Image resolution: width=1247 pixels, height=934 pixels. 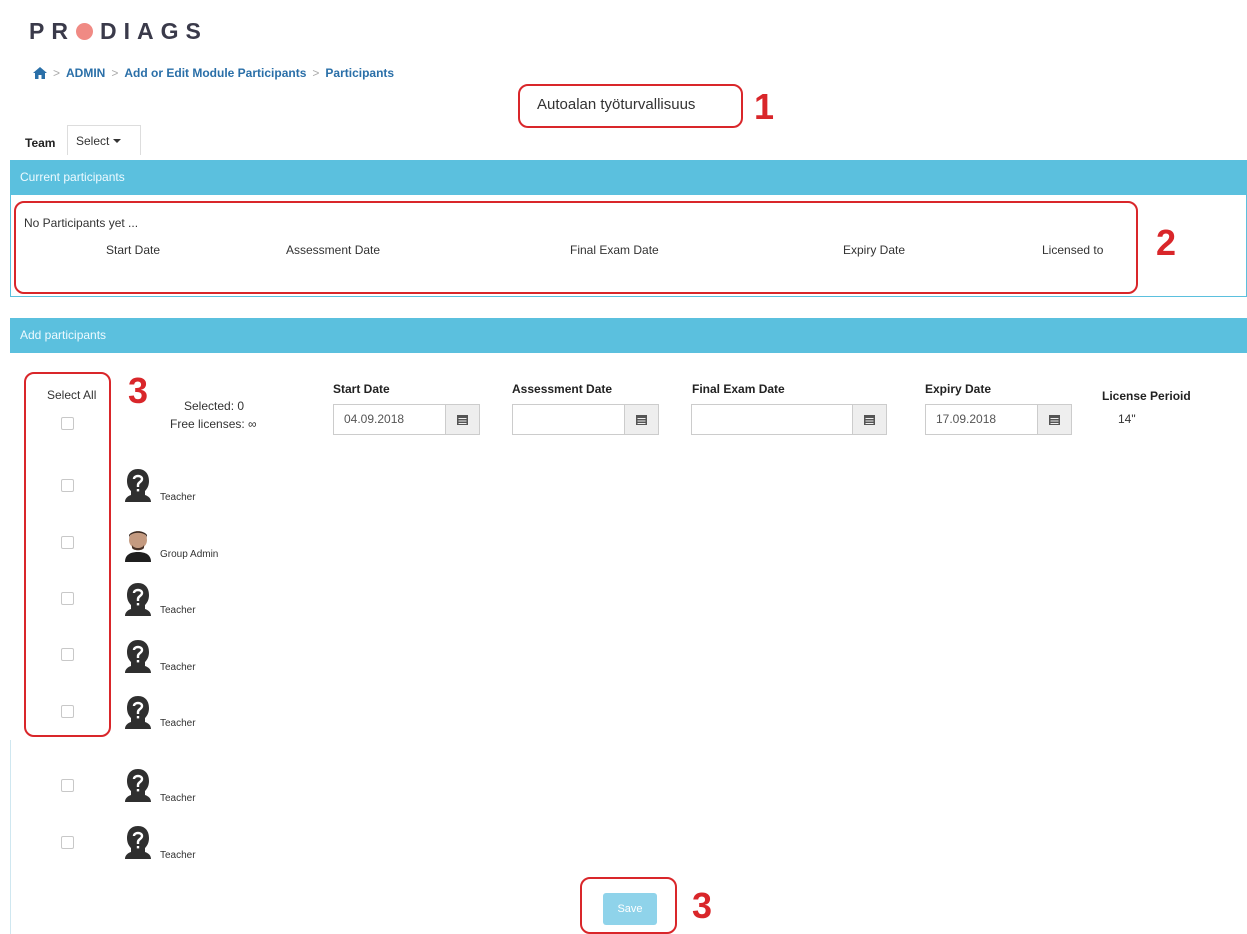 What do you see at coordinates (10, 837) in the screenshot?
I see `panel-left-edge` at bounding box center [10, 837].